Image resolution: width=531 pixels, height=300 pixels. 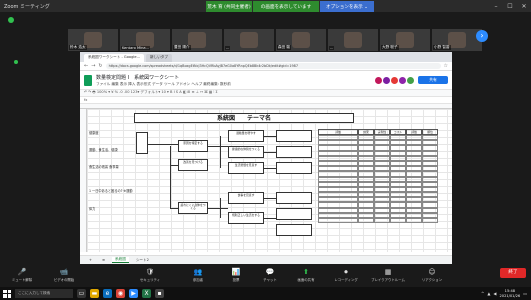 What do you see at coordinates (286, 6) in the screenshot?
I see `sharing-status-banner: の画面を表示しています` at bounding box center [286, 6].